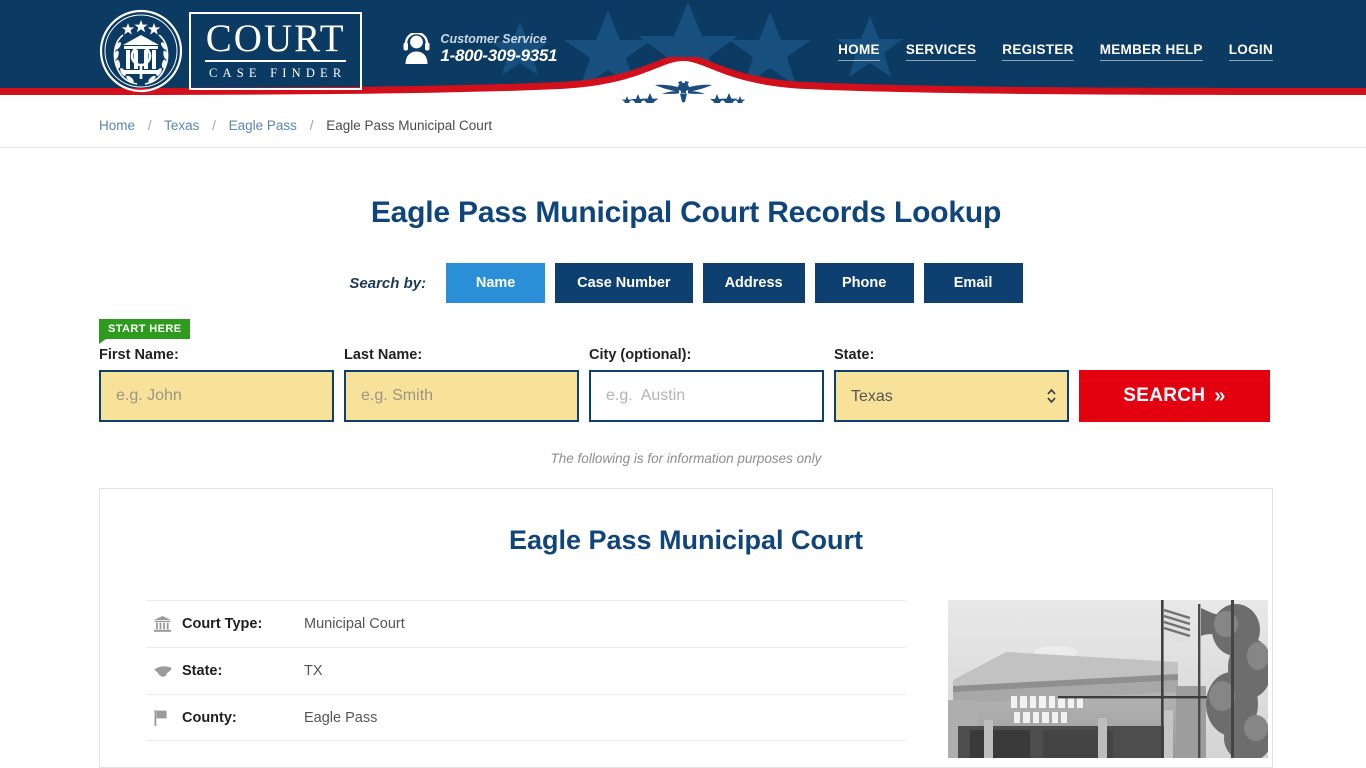  I want to click on nav-item-home: HOME, so click(859, 51).